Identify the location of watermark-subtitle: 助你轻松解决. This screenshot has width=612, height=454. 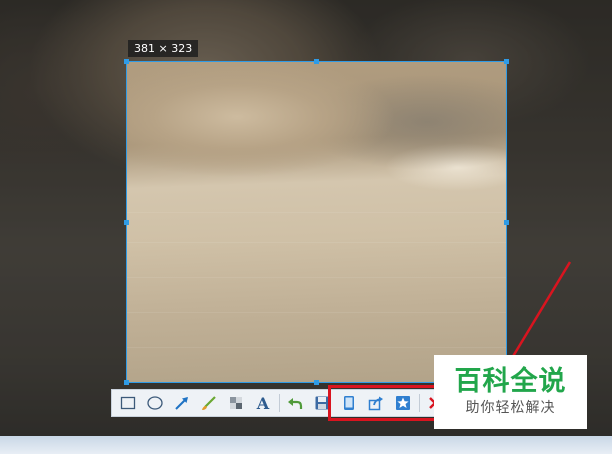
(510, 408).